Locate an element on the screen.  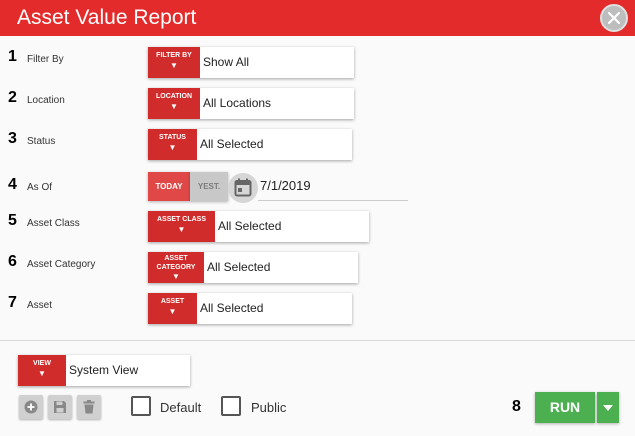
location-label: Location is located at coordinates (46, 100).